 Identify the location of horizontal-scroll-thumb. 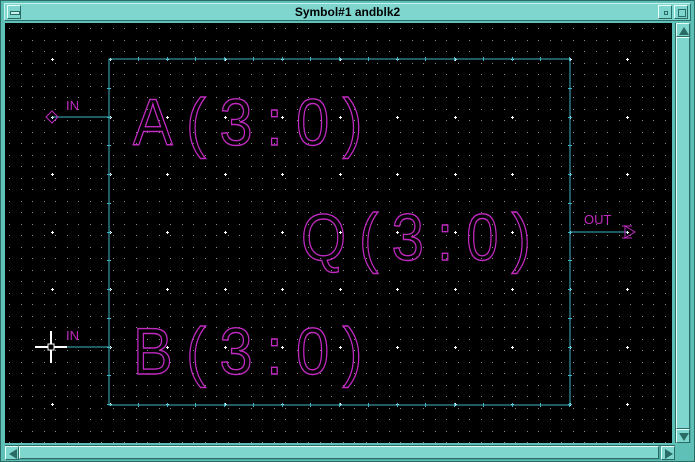
(339, 452).